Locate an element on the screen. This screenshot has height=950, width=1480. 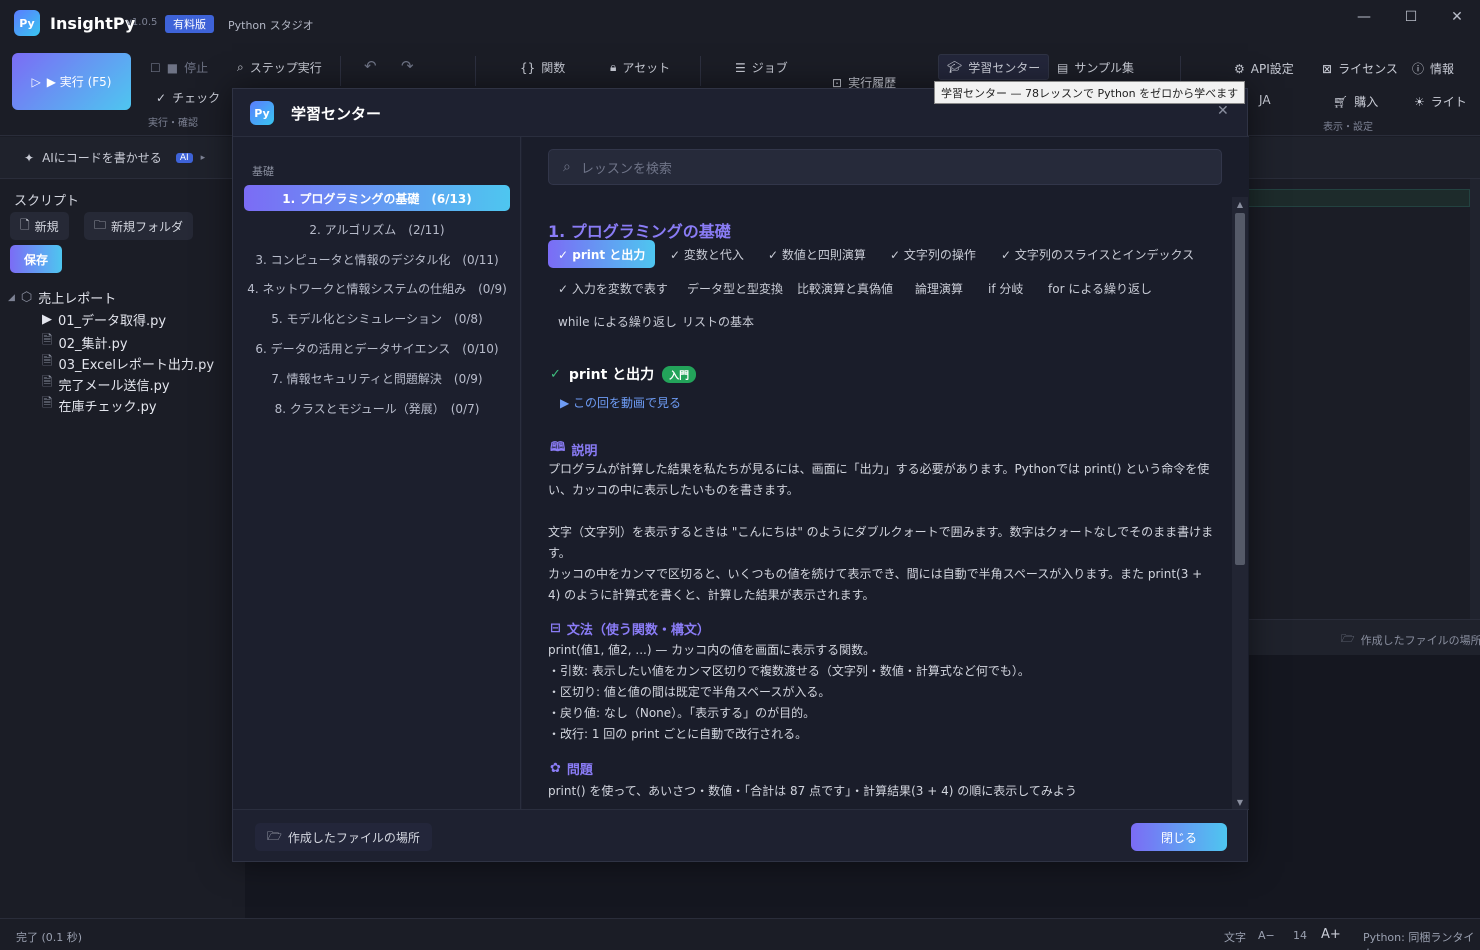
sparkle-icon: ✦ is located at coordinates (29, 157).